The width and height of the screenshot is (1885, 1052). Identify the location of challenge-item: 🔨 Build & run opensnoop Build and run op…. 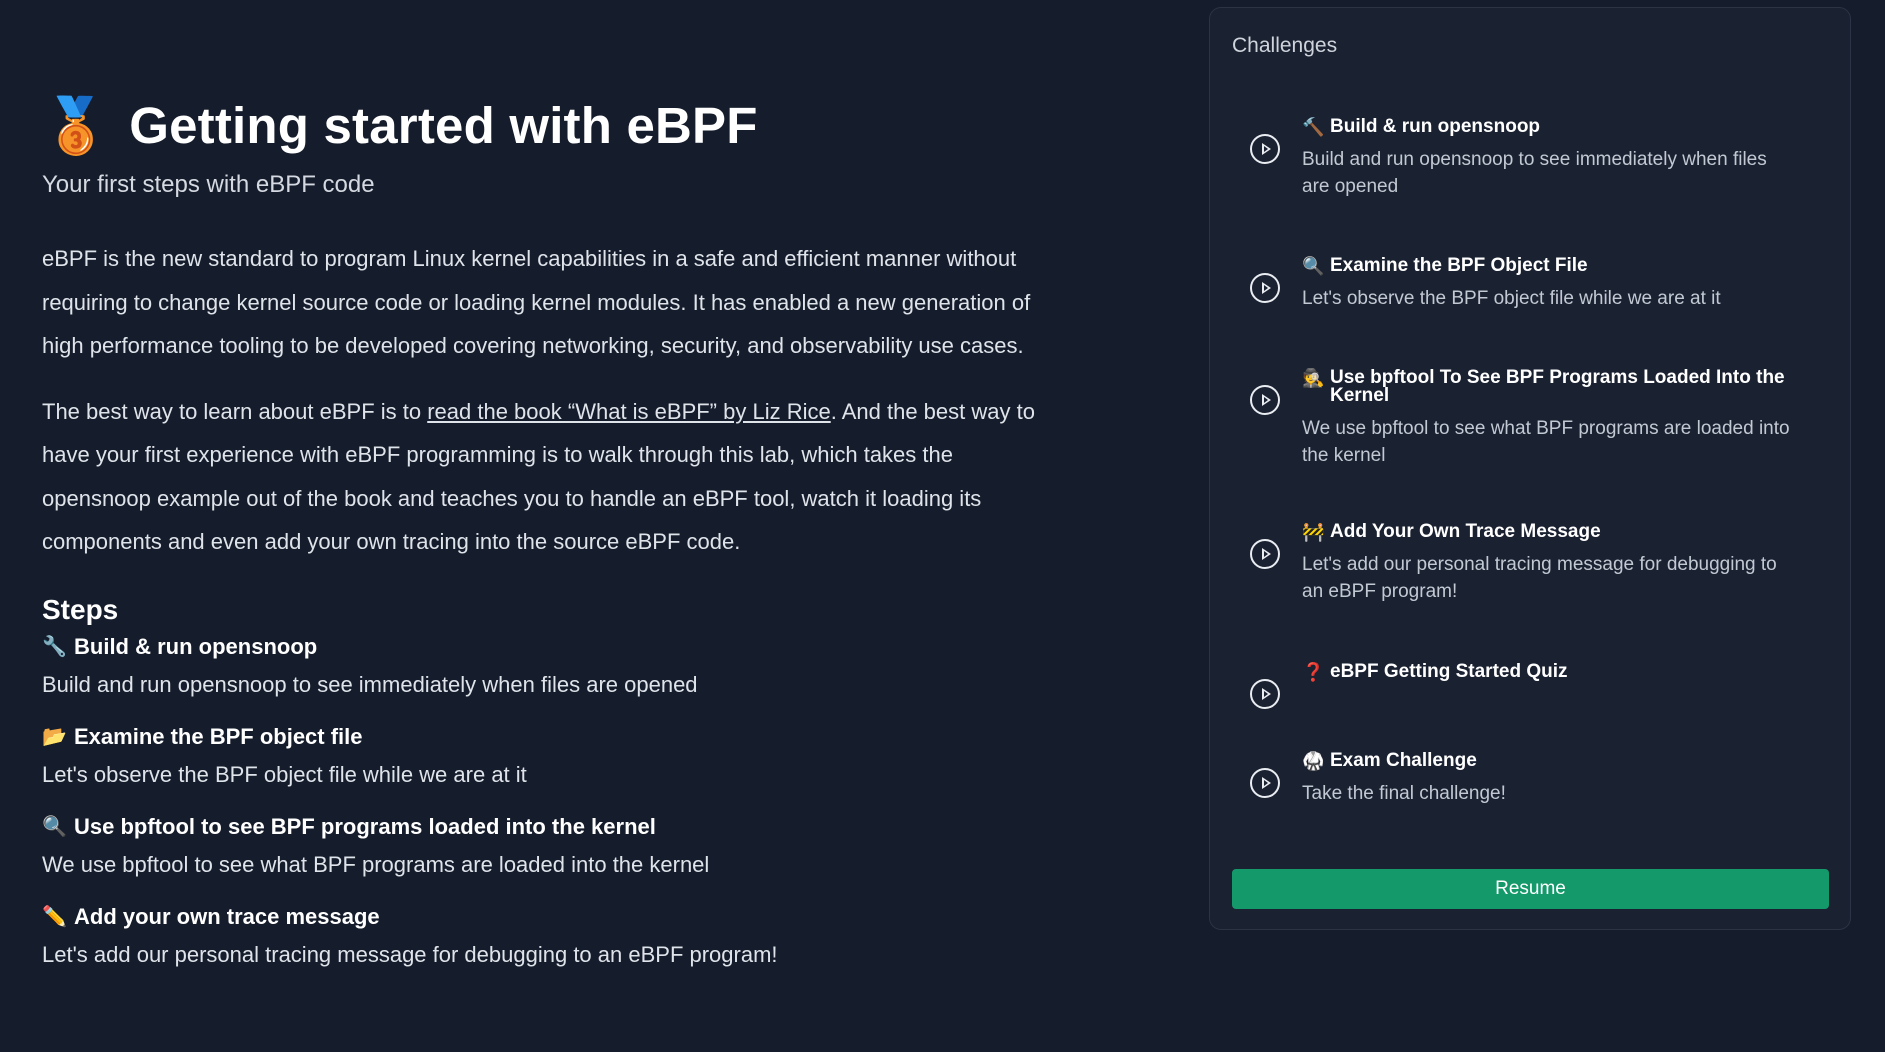
(1520, 158).